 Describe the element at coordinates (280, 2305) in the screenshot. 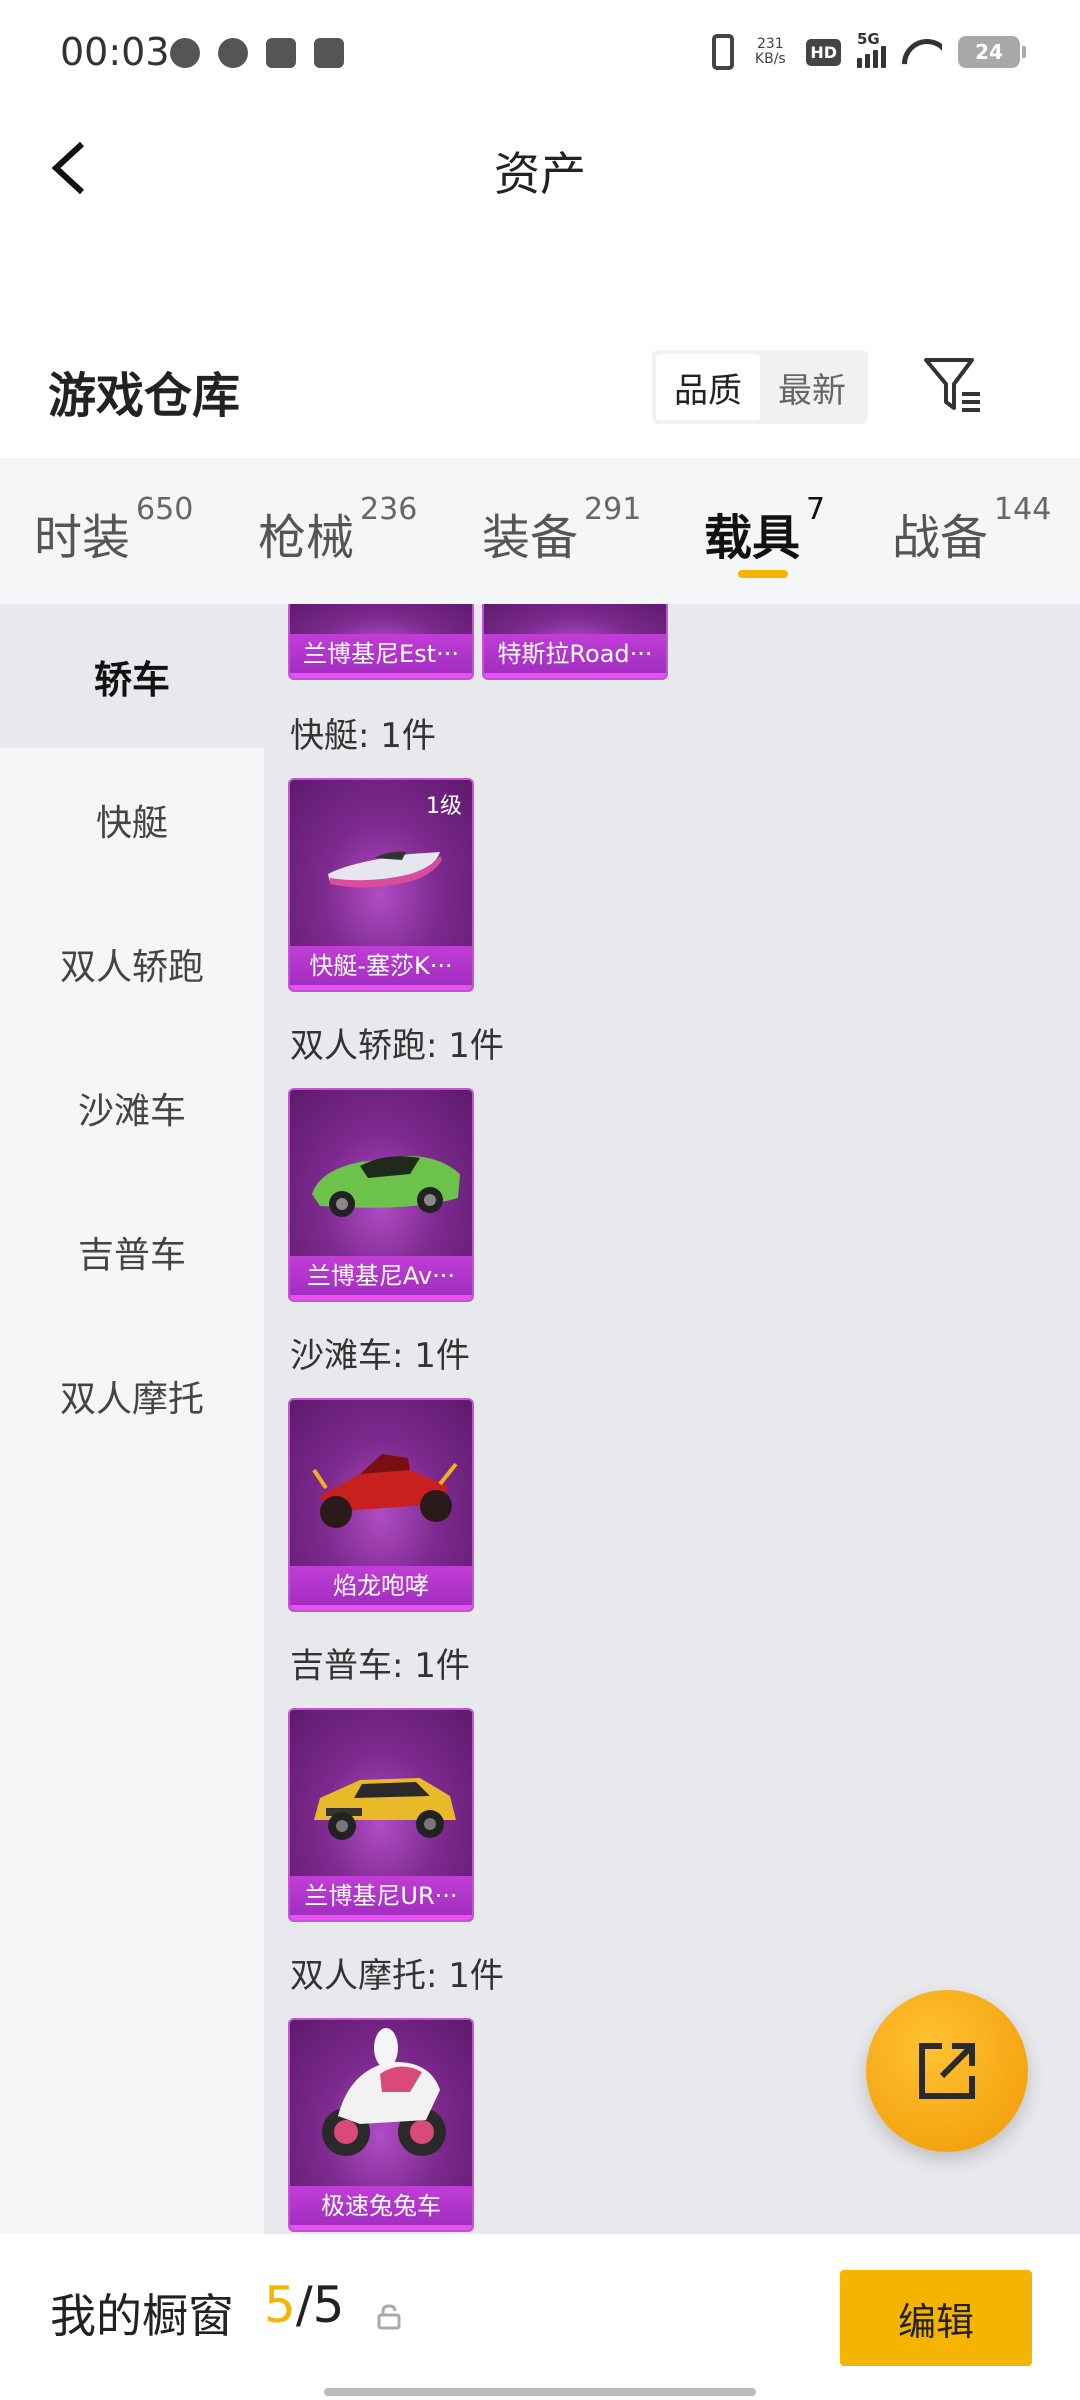

I see `showcase-count-current: 5` at that location.